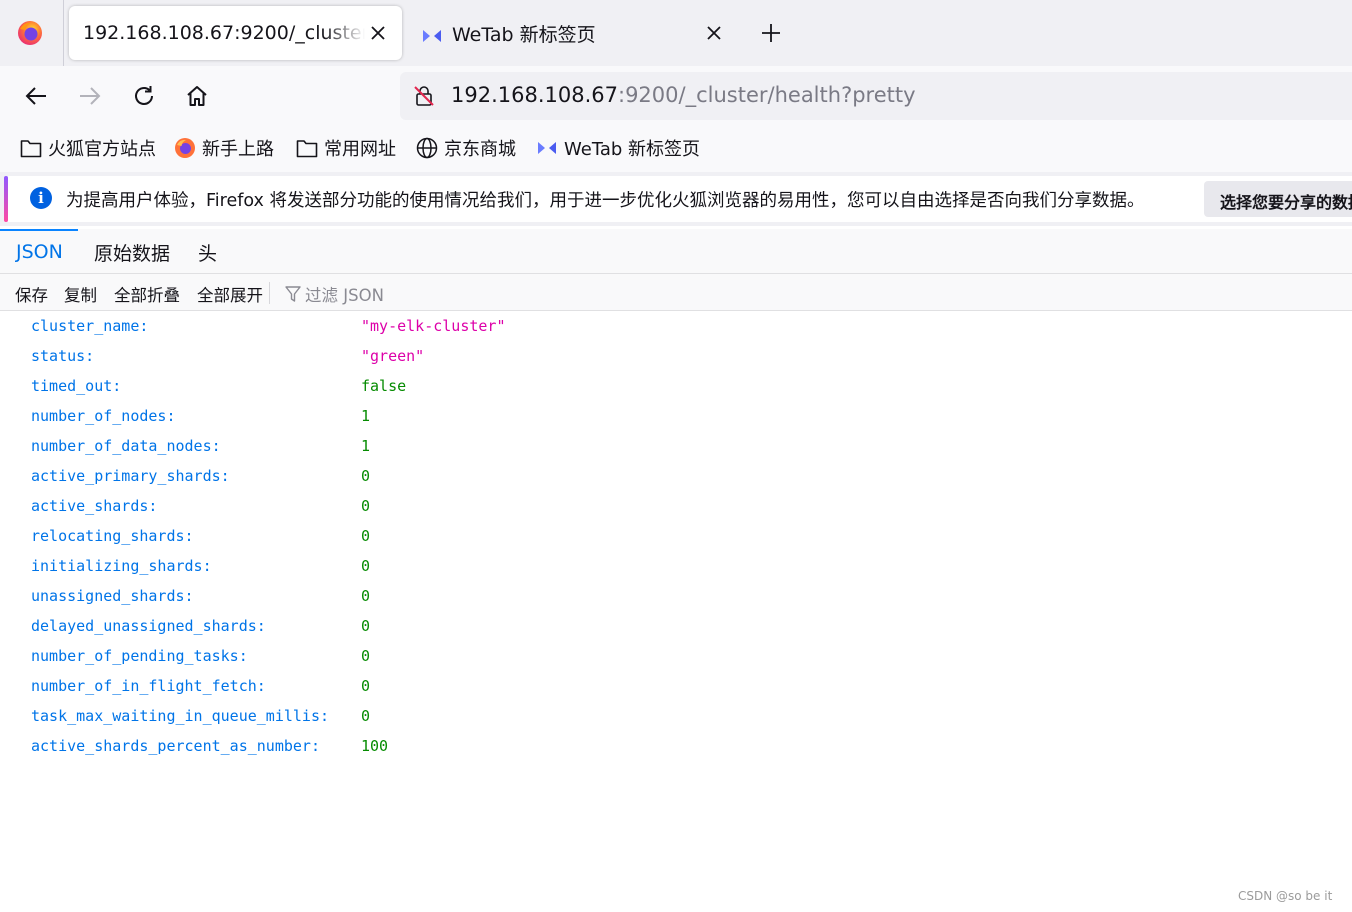  I want to click on json-key: number_of_data_nodes:, so click(126, 446).